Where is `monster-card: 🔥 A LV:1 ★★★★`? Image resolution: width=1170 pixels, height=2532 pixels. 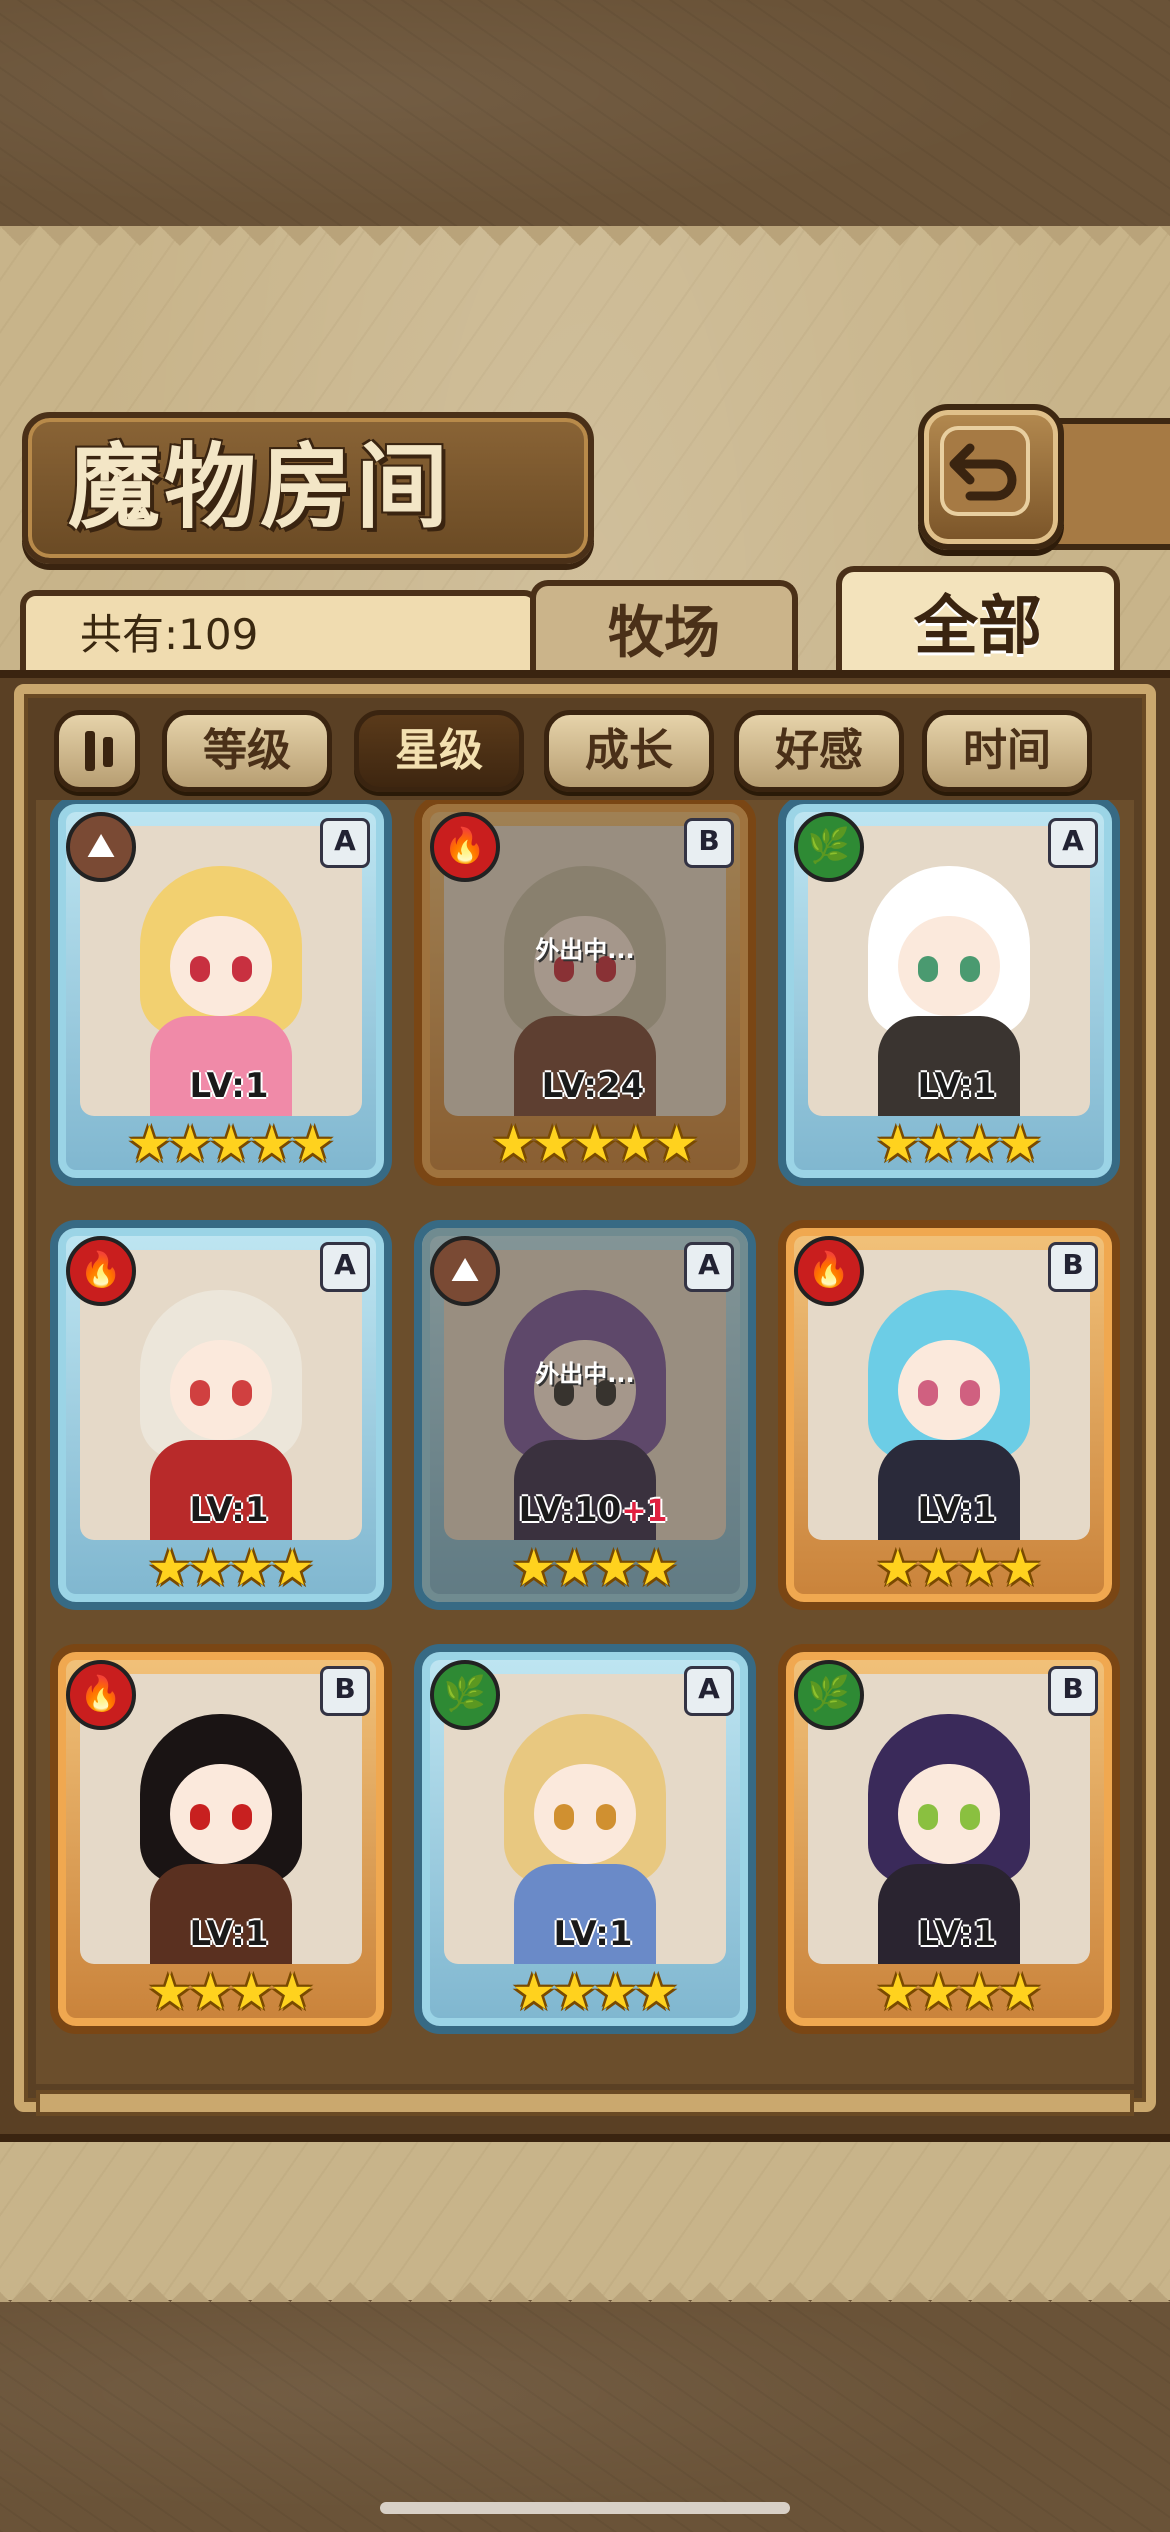 monster-card: 🔥 A LV:1 ★★★★ is located at coordinates (221, 1415).